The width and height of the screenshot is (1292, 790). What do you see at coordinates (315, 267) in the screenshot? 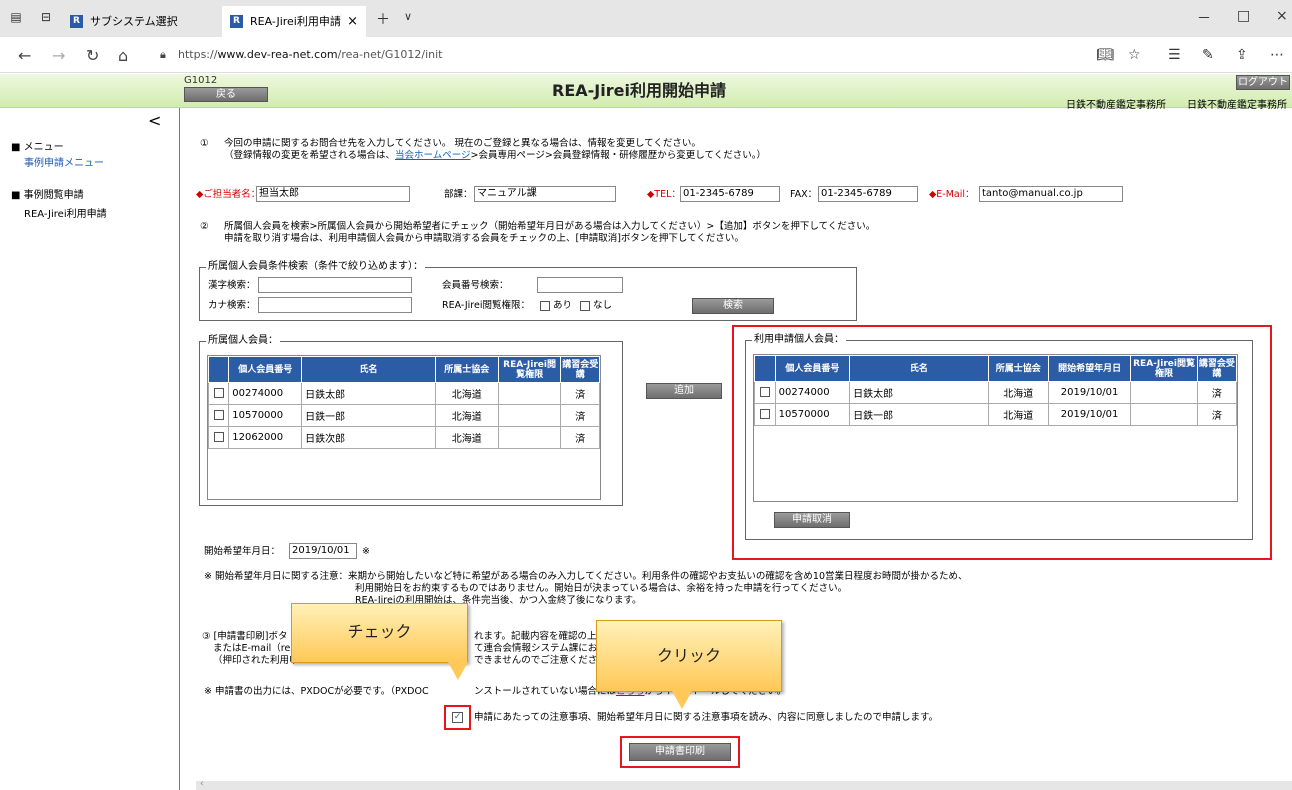
I see `search-legend: 所属個人会員条件検索（条件で絞り込めます）：` at bounding box center [315, 267].